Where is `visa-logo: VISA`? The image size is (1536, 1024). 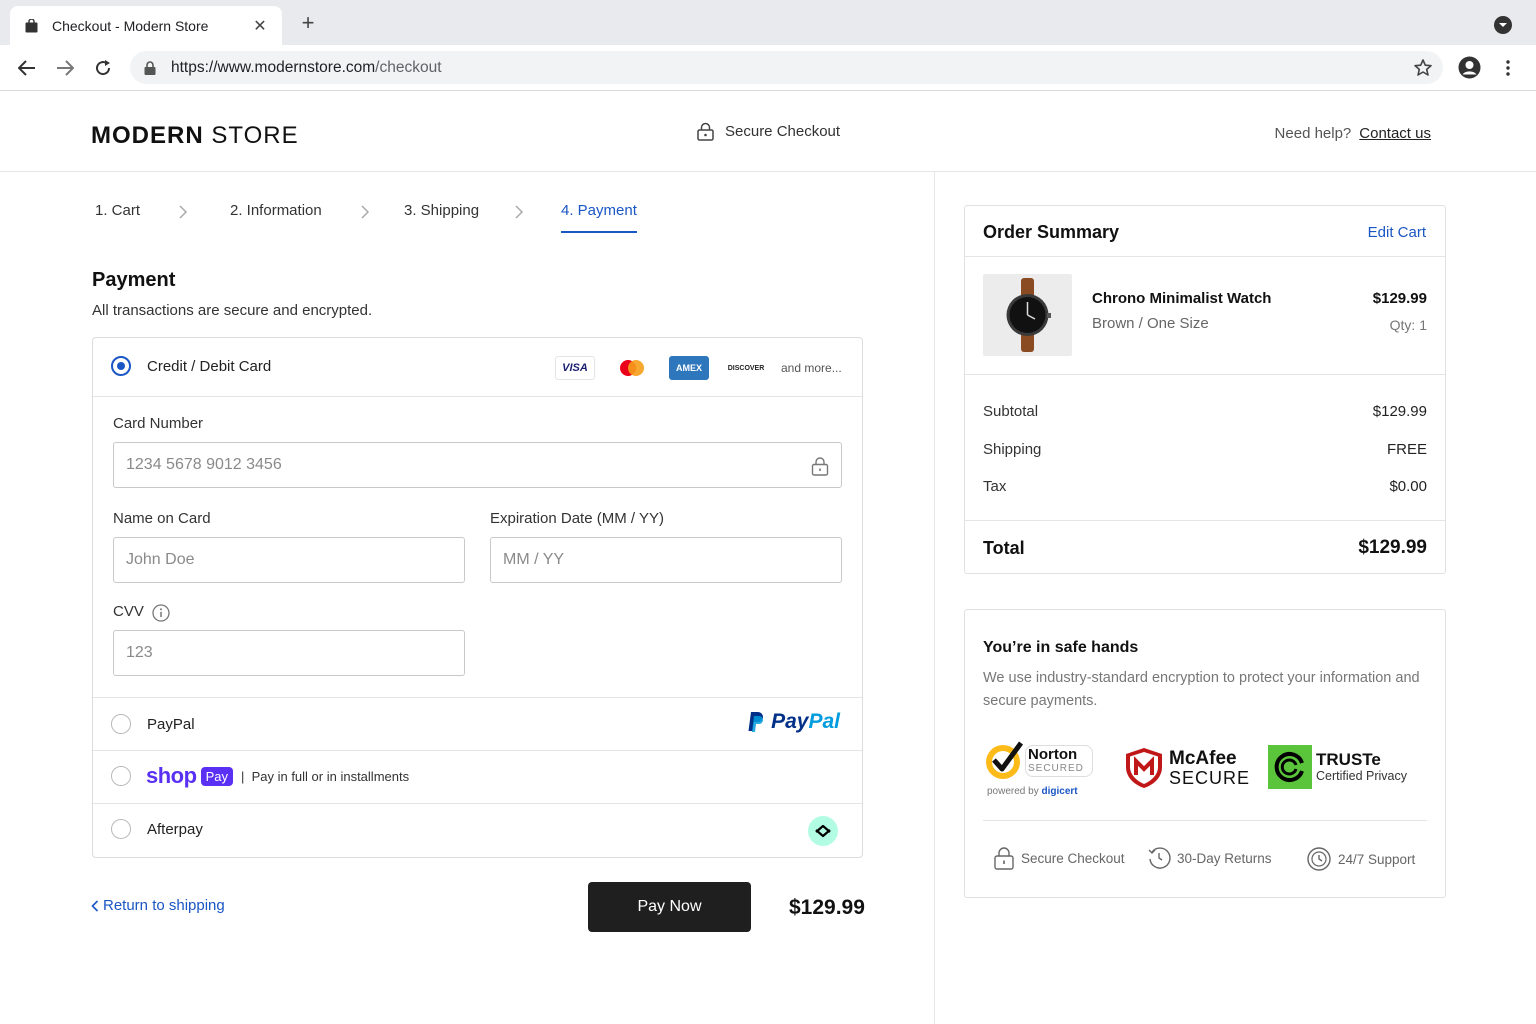 visa-logo: VISA is located at coordinates (575, 368).